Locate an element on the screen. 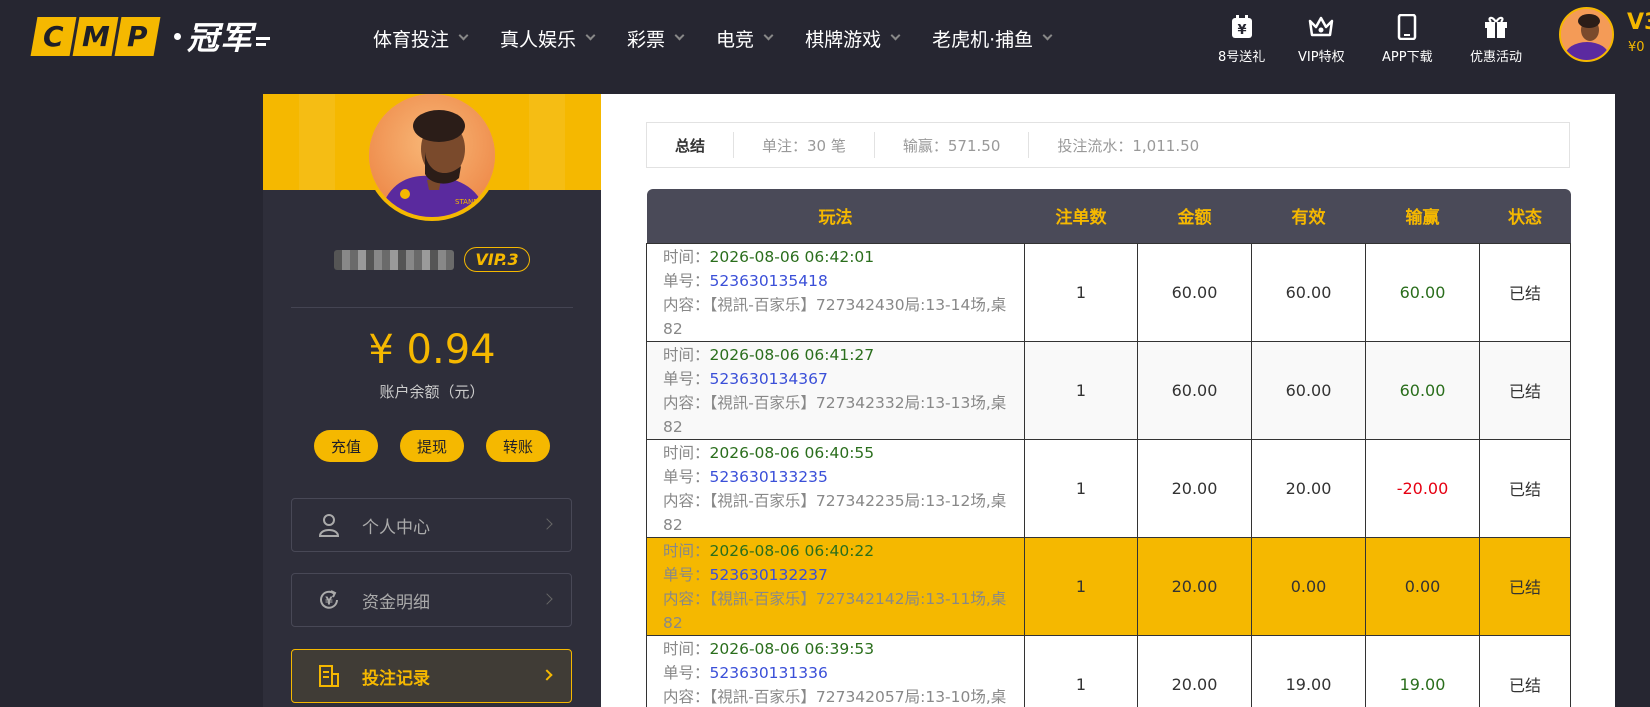  quick-link-birthday-gift: ¥ 8号送礼 is located at coordinates (1241, 39).